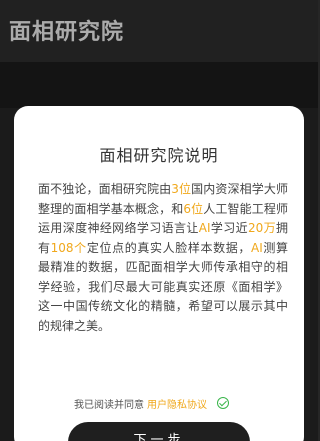 This screenshot has height=441, width=320. What do you see at coordinates (105, 189) in the screenshot?
I see `body-text-segment: 面不独论，面相研究院由` at bounding box center [105, 189].